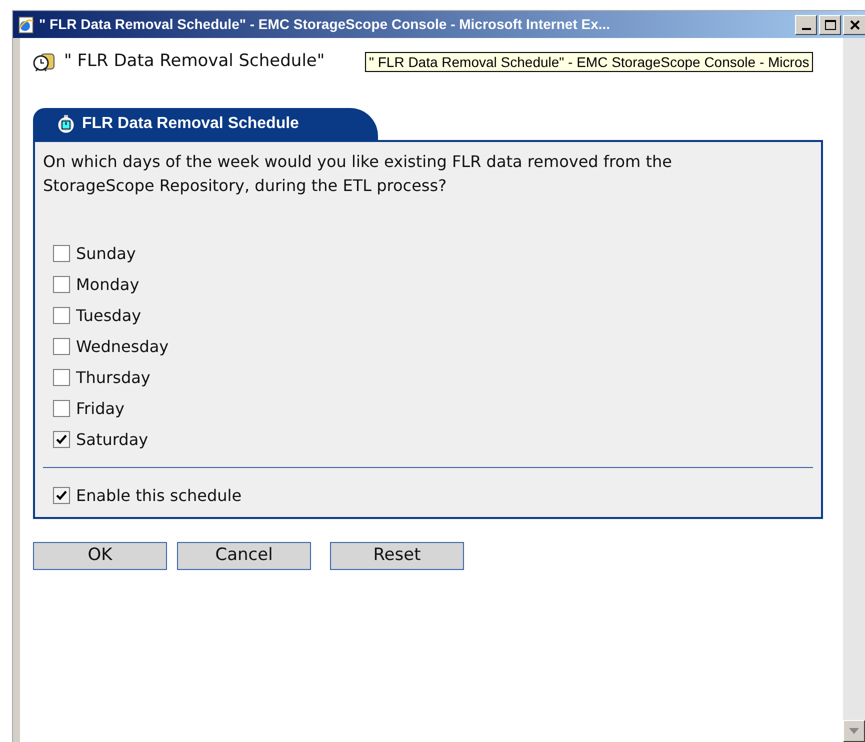 The image size is (865, 742). I want to click on dialog-button: Reset, so click(397, 556).